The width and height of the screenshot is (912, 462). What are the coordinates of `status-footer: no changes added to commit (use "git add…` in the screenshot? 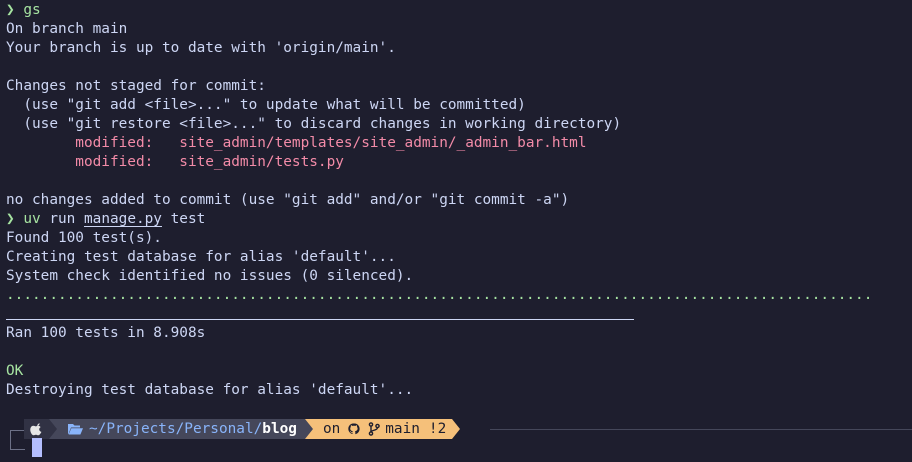 It's located at (288, 200).